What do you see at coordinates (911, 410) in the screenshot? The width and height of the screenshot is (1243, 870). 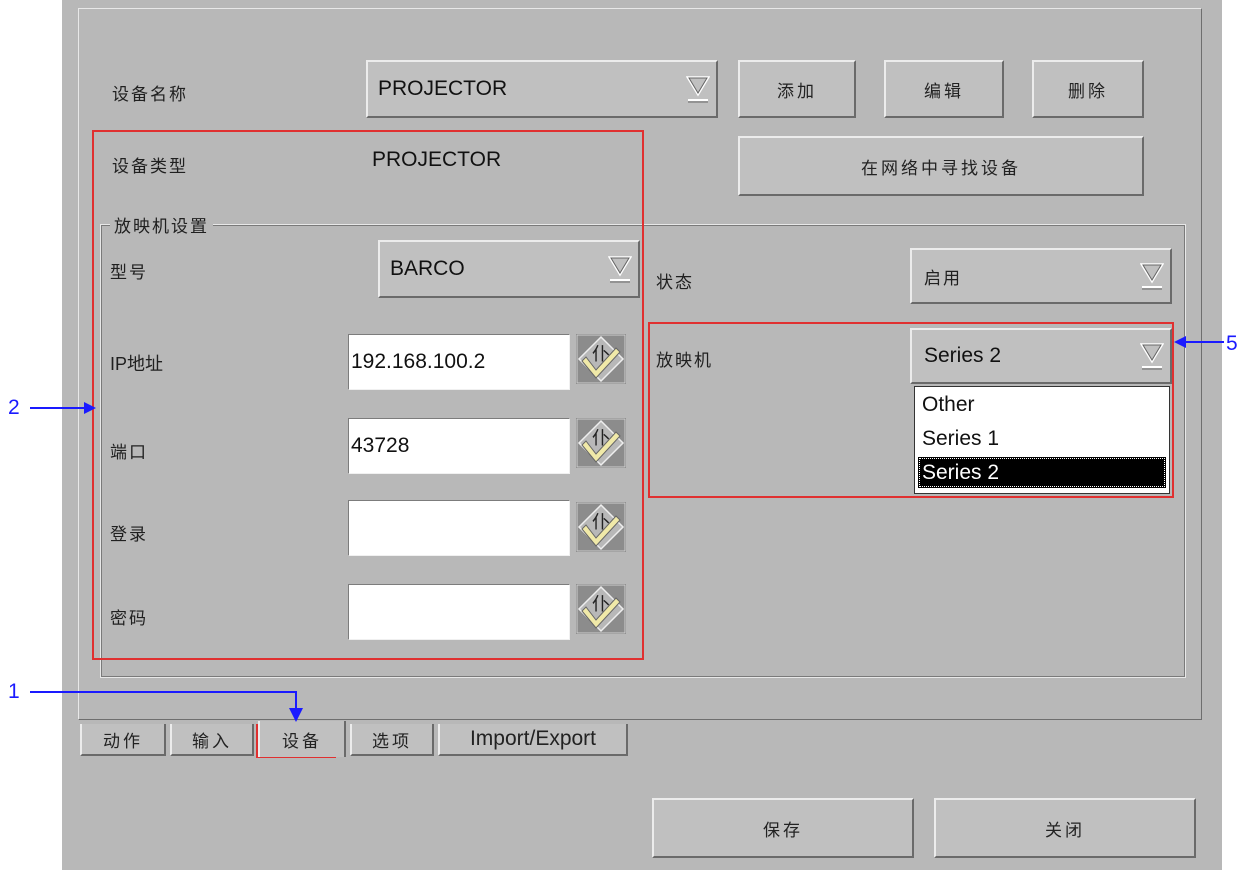 I see `highlight-projector-series-region` at bounding box center [911, 410].